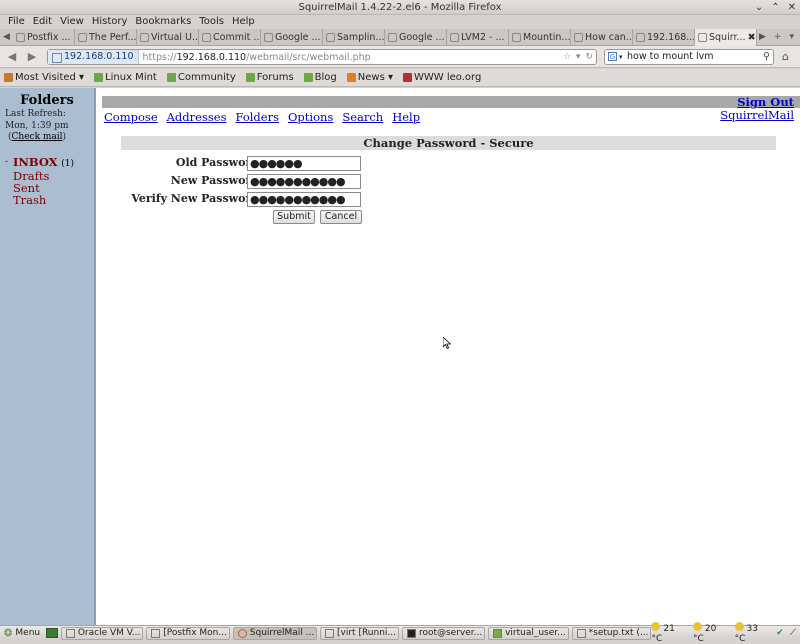  Describe the element at coordinates (612, 56) in the screenshot. I see `google-search-engine-icon: G` at that location.